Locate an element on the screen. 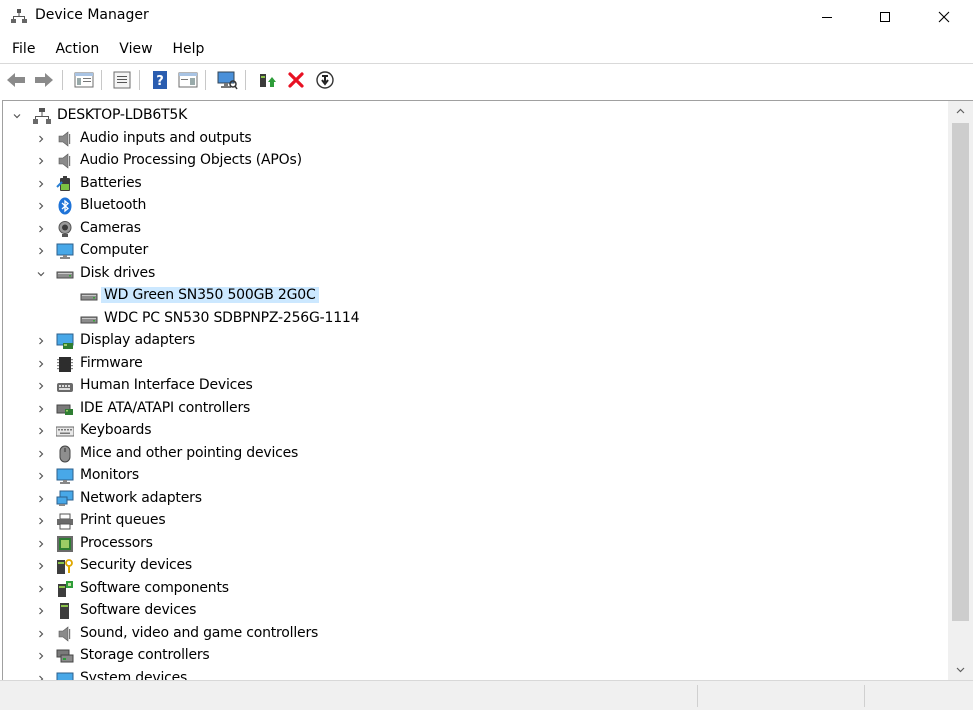  menu-help: Help is located at coordinates (189, 50).